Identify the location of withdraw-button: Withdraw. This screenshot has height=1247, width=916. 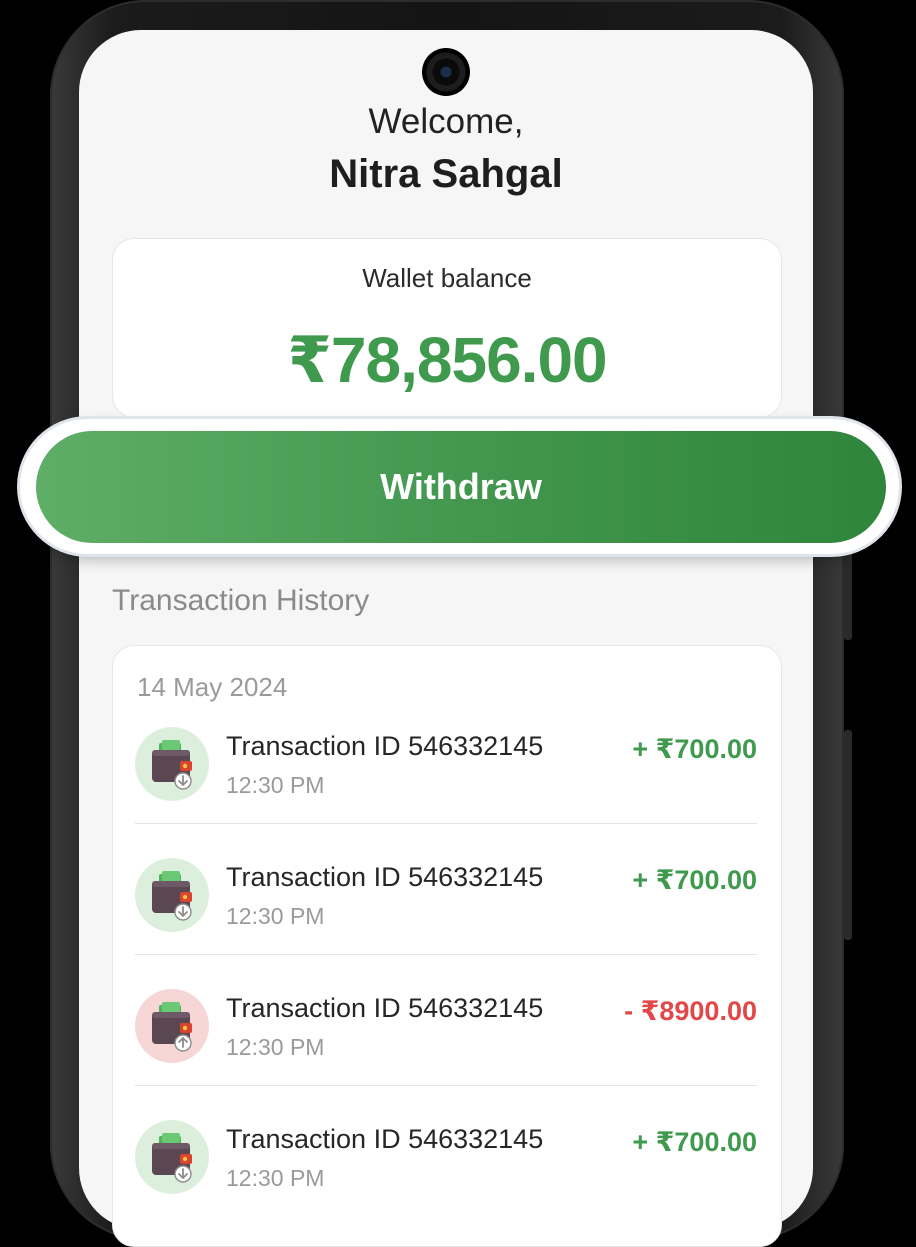
(461, 487).